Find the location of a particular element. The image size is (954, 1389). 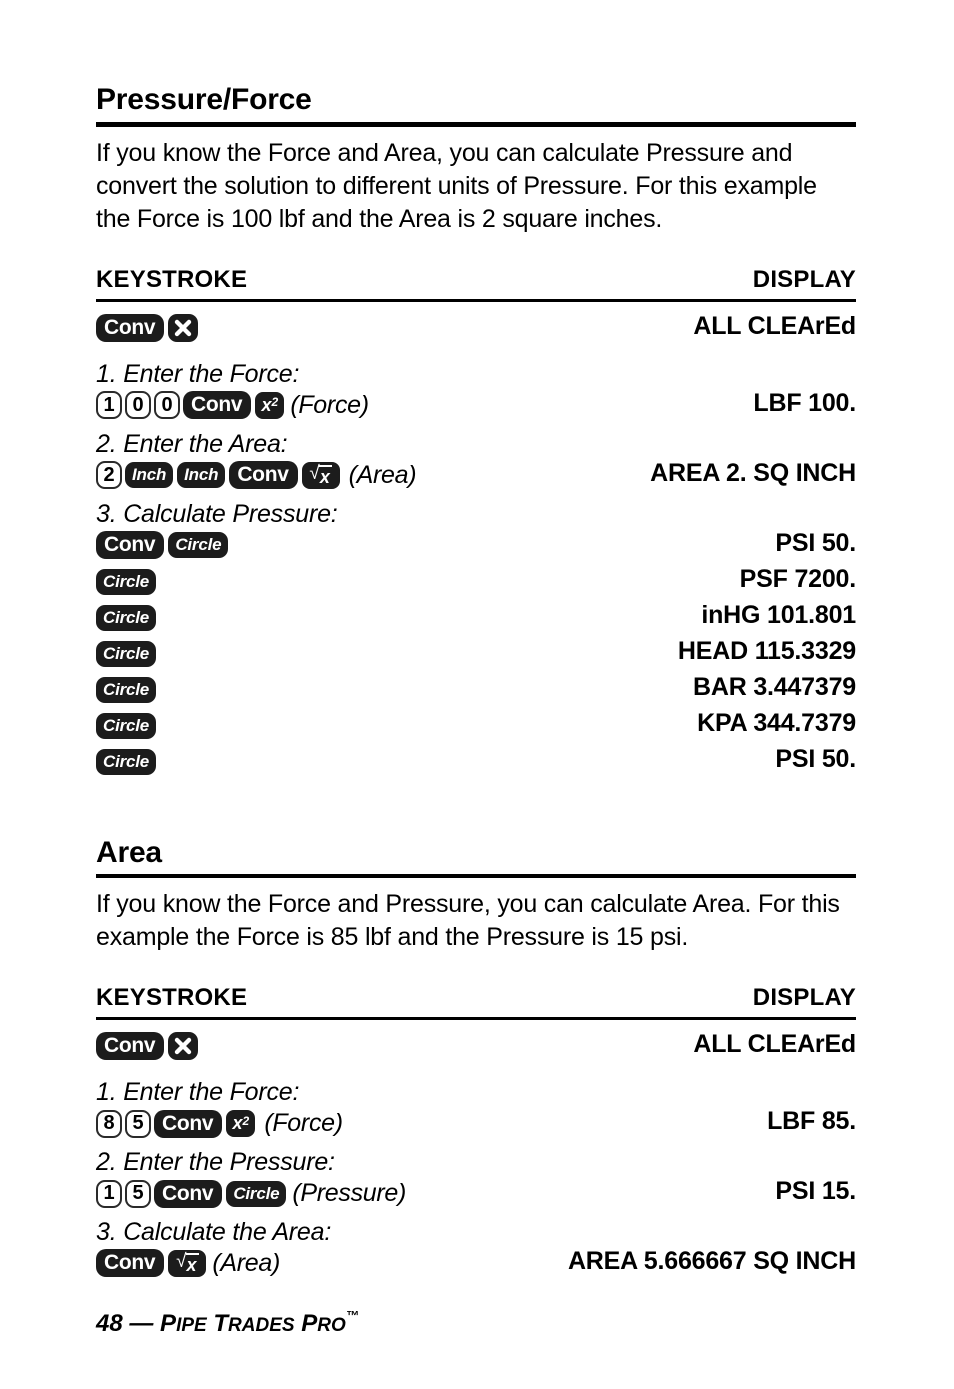

key-digit-2: 2 is located at coordinates (109, 475).